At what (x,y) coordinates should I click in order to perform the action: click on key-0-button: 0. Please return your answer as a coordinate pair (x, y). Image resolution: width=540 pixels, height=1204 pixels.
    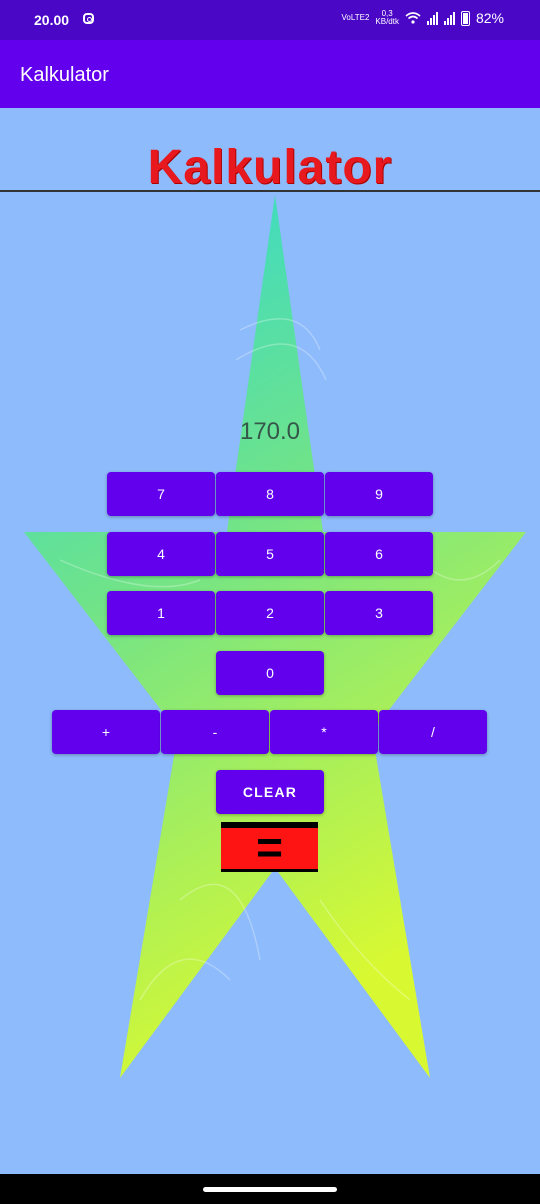
    Looking at the image, I should click on (270, 673).